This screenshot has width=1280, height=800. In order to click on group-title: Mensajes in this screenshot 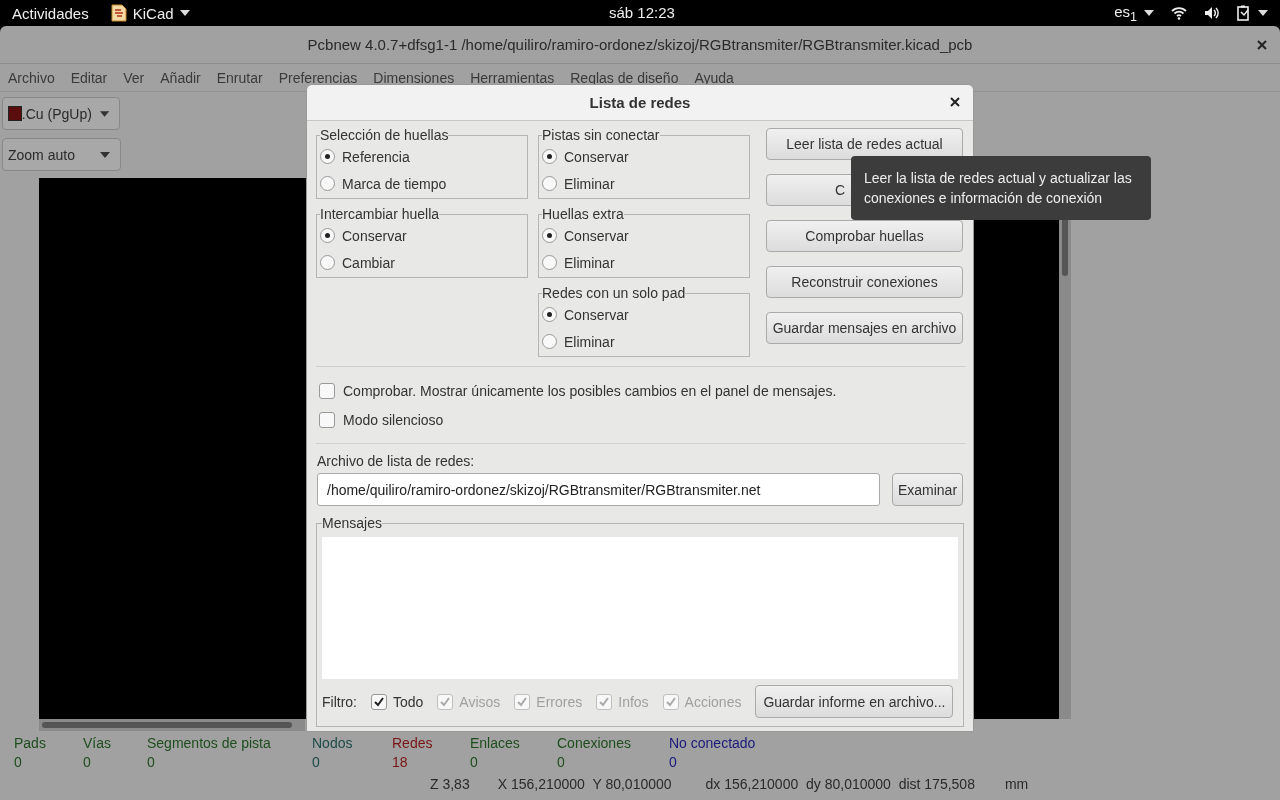, I will do `click(352, 523)`.